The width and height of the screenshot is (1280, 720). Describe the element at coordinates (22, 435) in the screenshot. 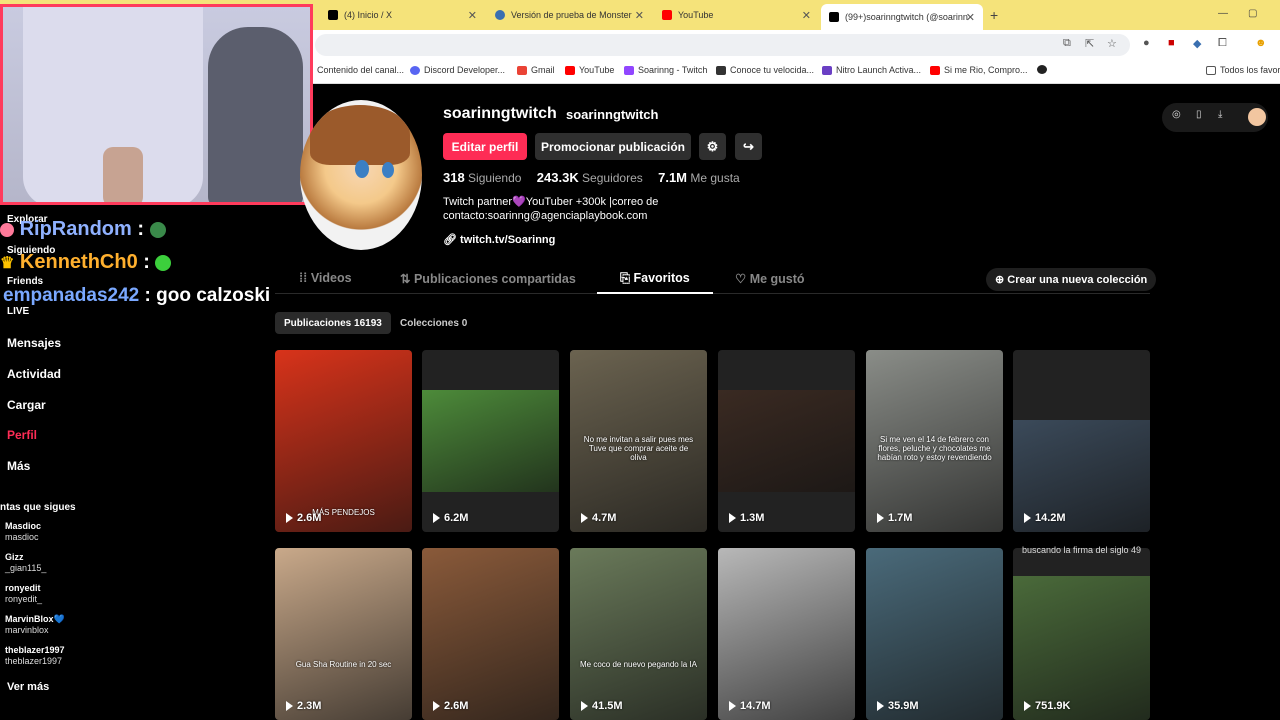

I see `nav-profile: Perfil` at that location.